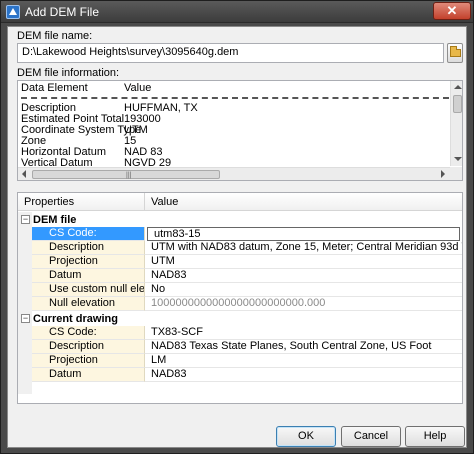 The height and width of the screenshot is (454, 474). Describe the element at coordinates (237, 12) in the screenshot. I see `title-bar: Add DEM File ✕` at that location.